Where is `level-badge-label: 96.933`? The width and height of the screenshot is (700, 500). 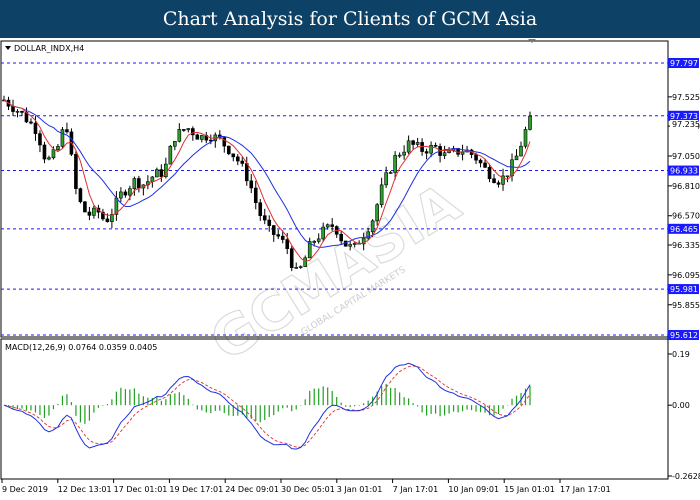
level-badge-label: 96.933 is located at coordinates (684, 171).